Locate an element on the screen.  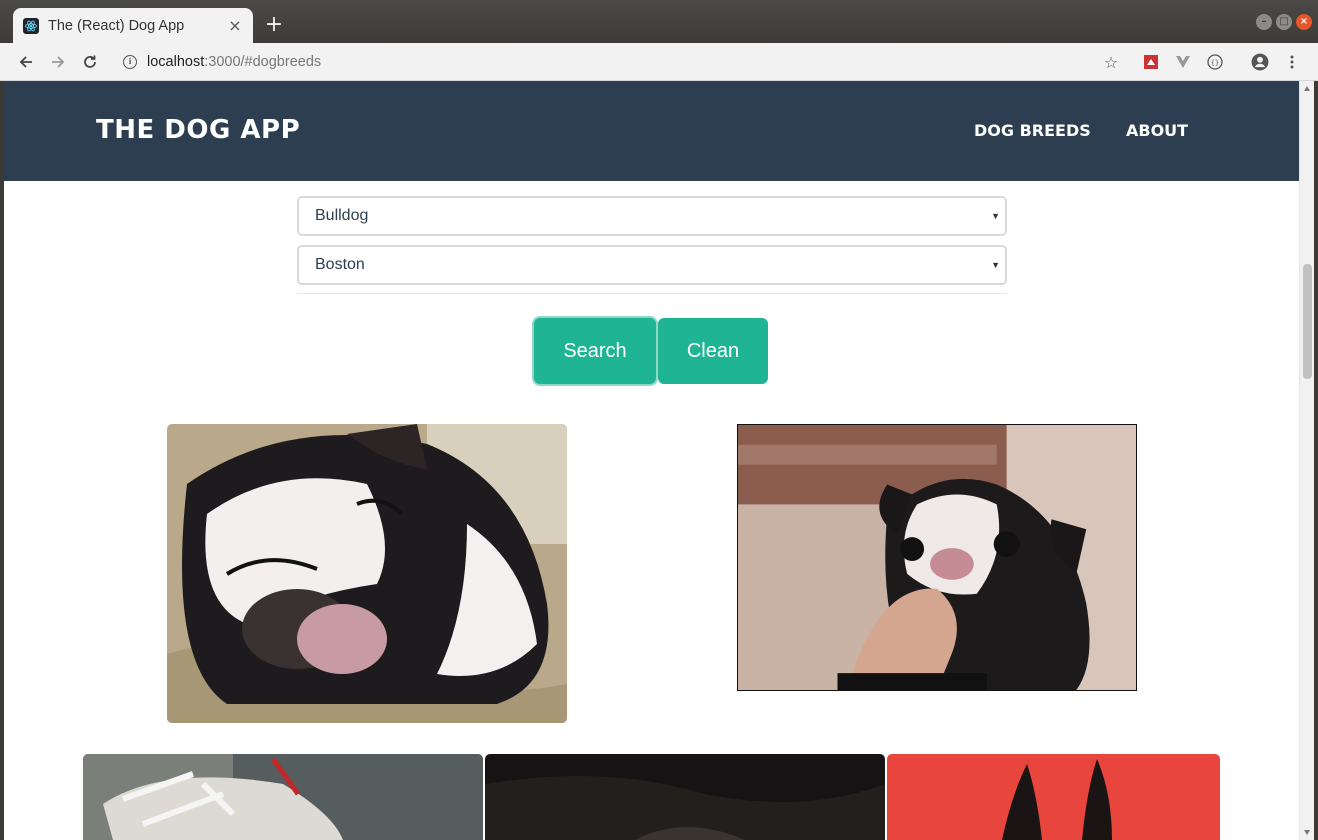
nav-link-dog-breeds: DOG BREEDS is located at coordinates (1032, 130).